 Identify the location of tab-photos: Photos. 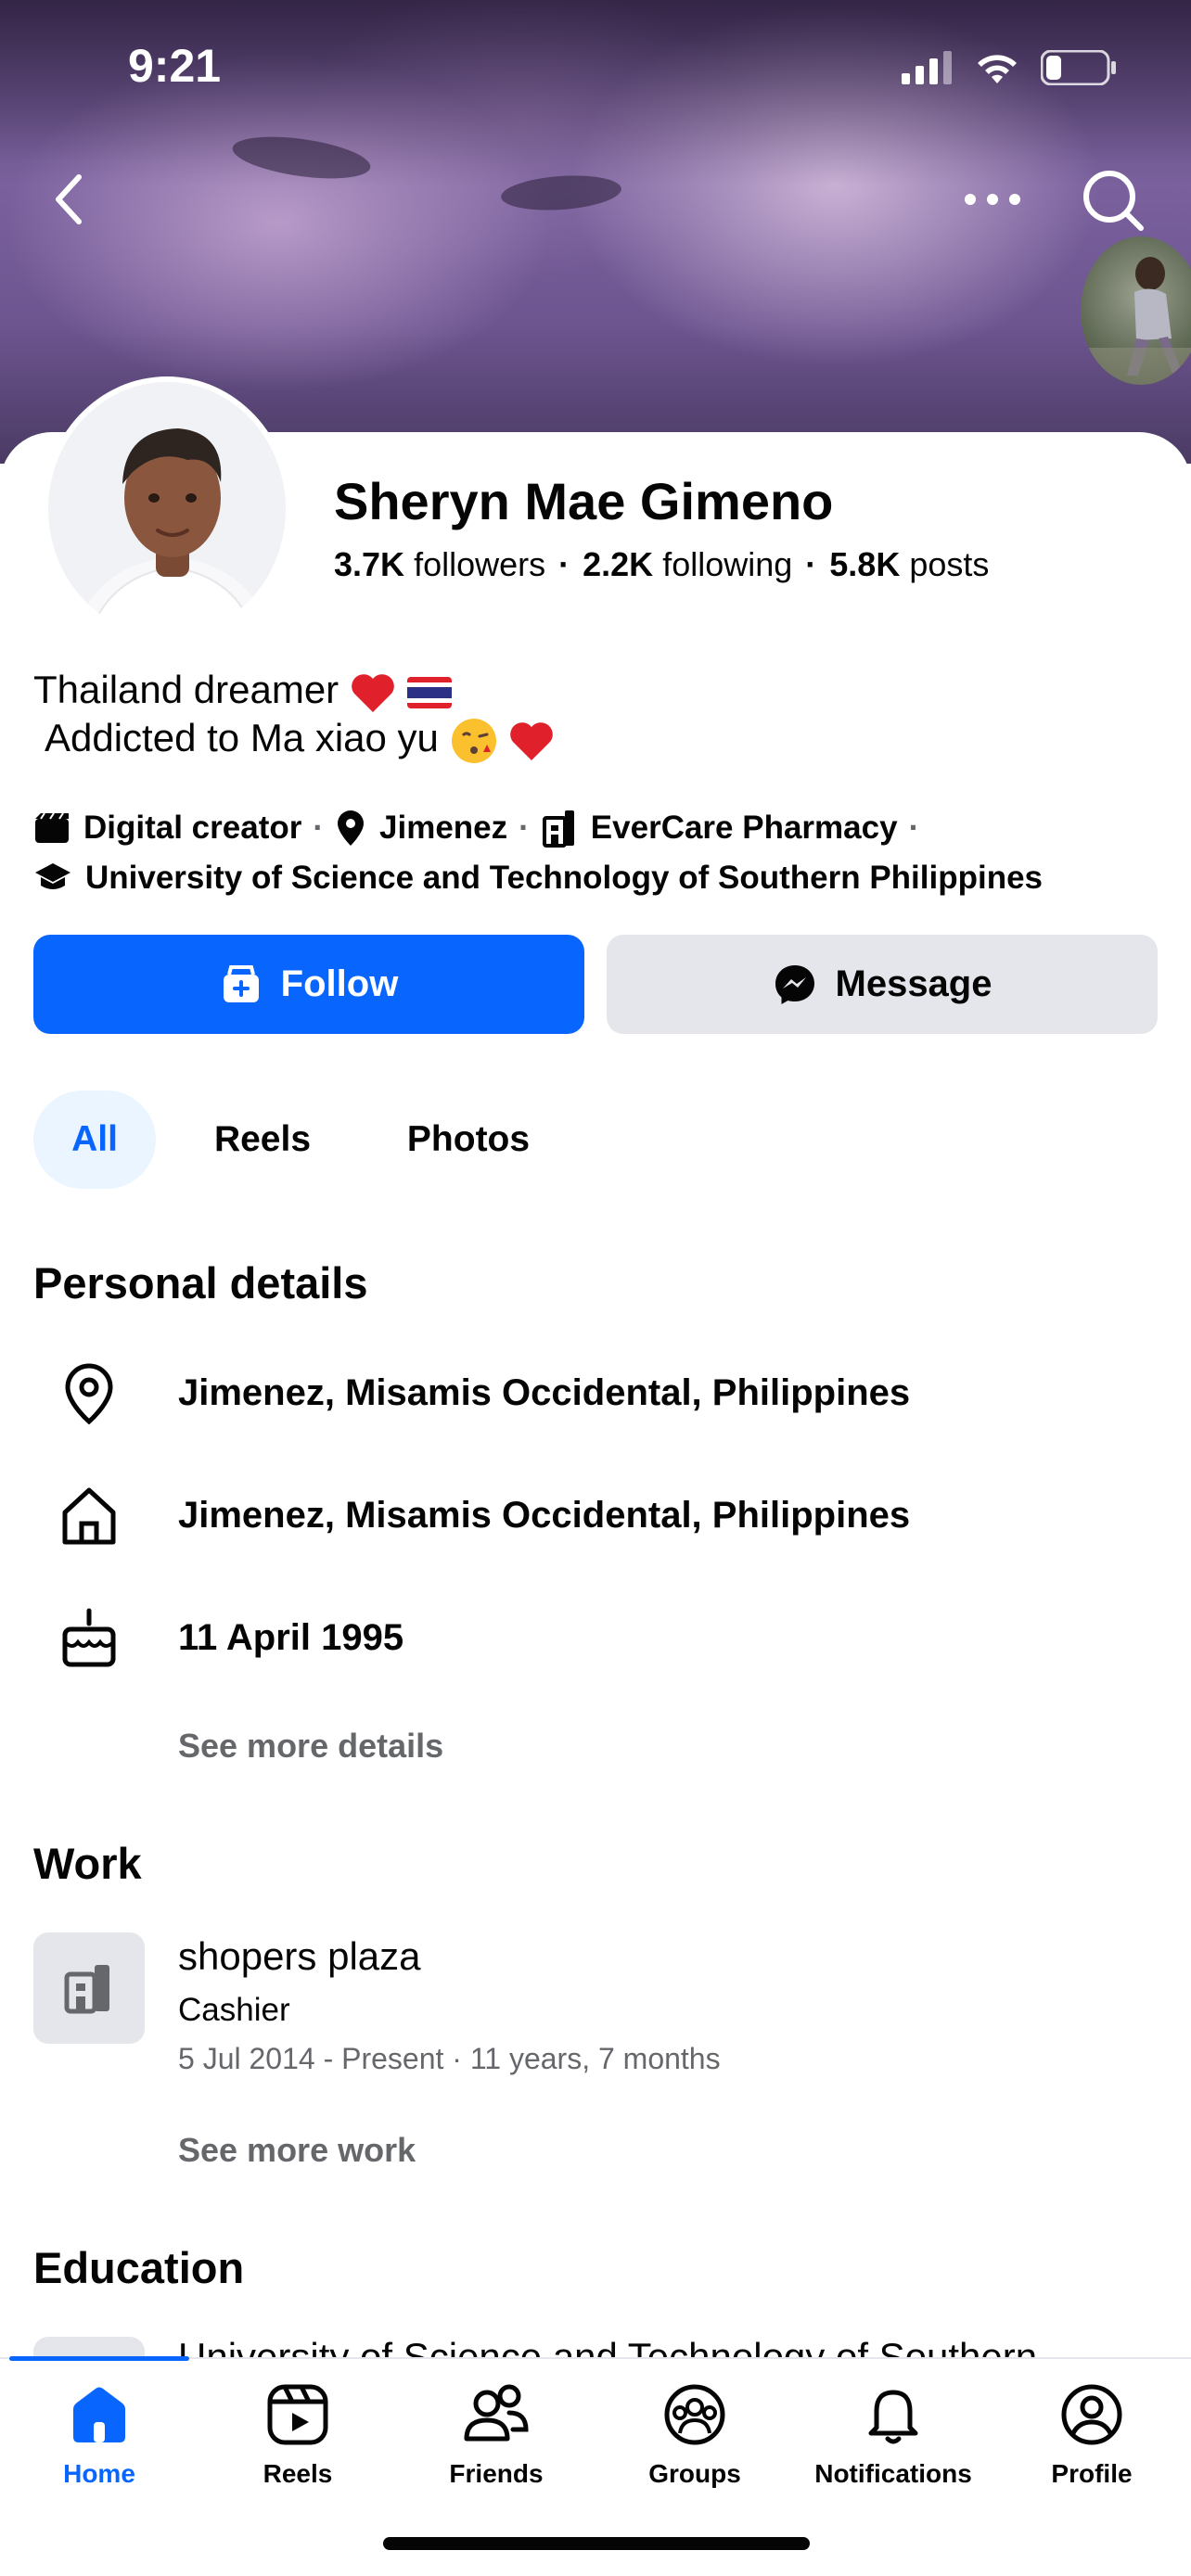
(468, 1139).